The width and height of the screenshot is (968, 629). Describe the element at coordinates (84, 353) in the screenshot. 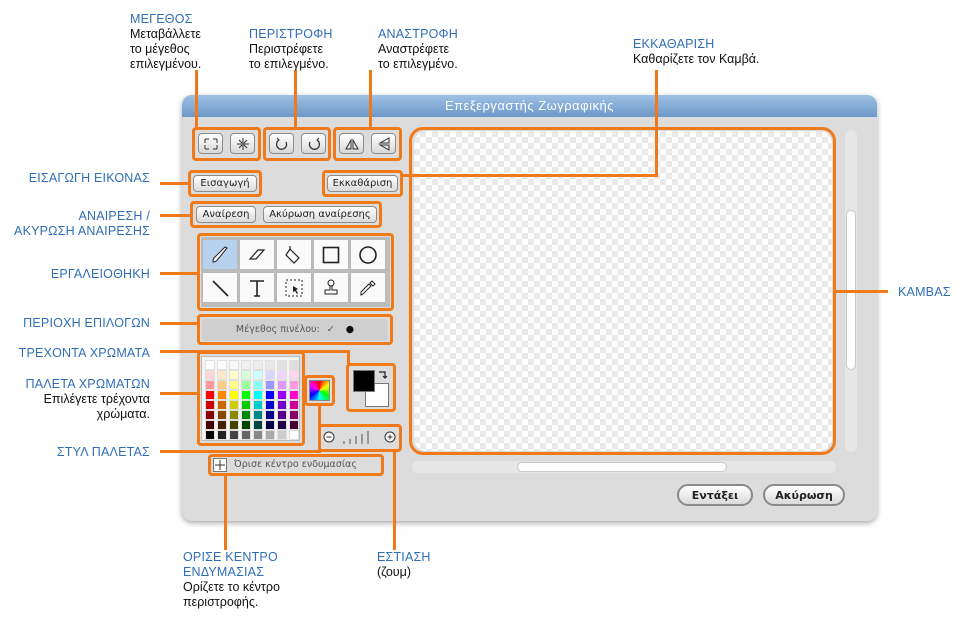

I see `current-colors-annotation-title: ΤΡΕΧΟΝΤΑ ΧΡΩΜΑΤΑ` at that location.